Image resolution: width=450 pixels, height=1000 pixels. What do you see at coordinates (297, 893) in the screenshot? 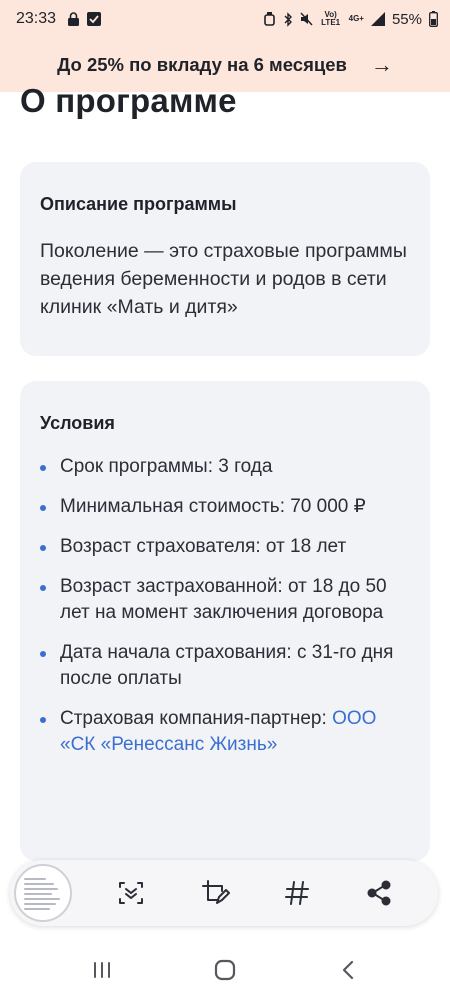
I see `tag-icon` at bounding box center [297, 893].